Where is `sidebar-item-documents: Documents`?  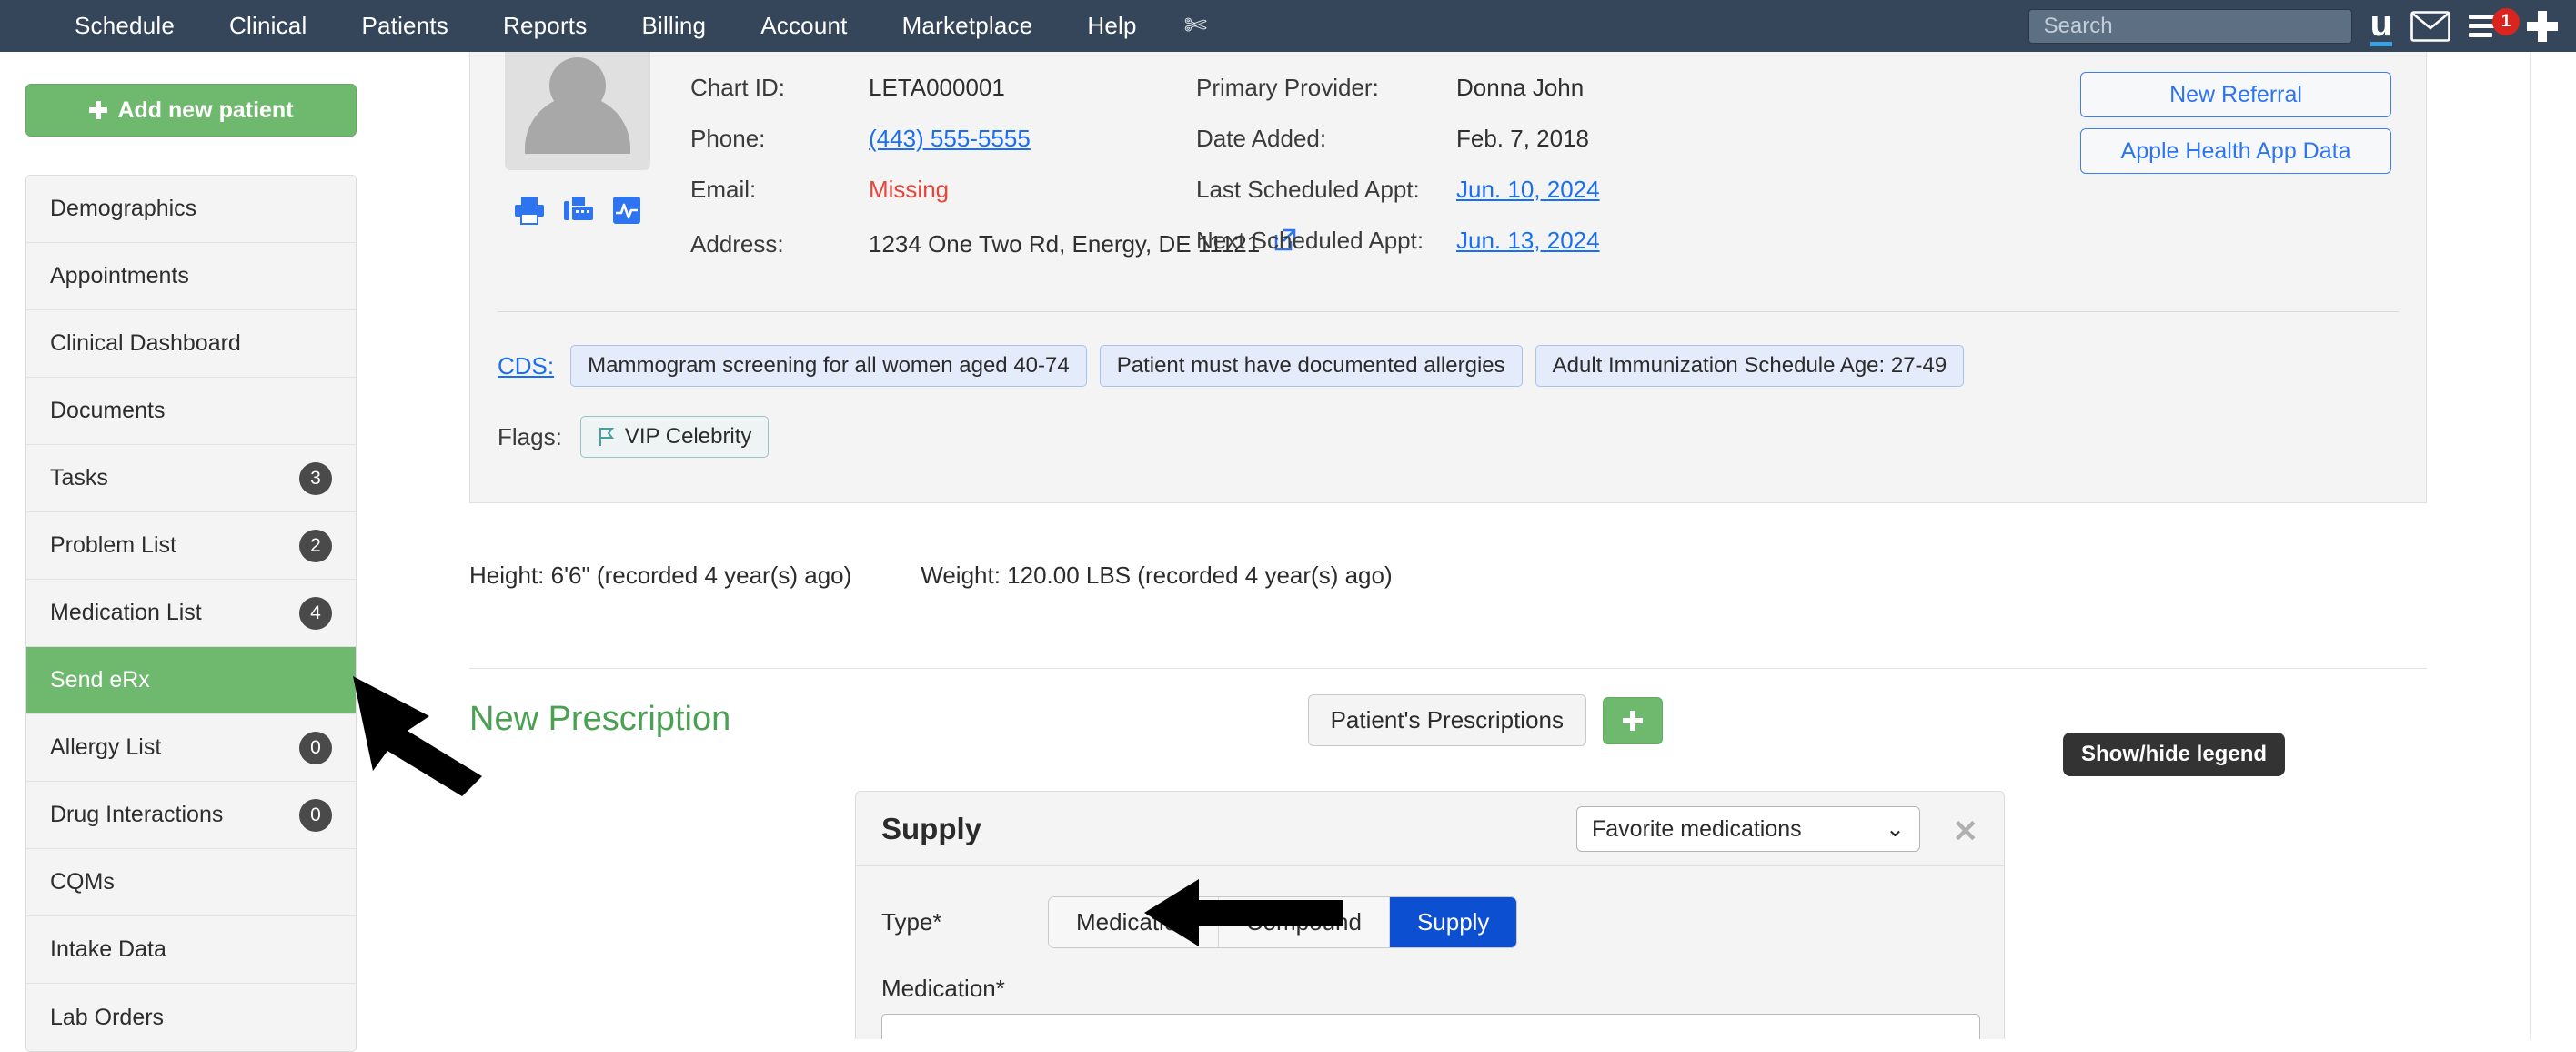
sidebar-item-documents: Documents is located at coordinates (191, 411).